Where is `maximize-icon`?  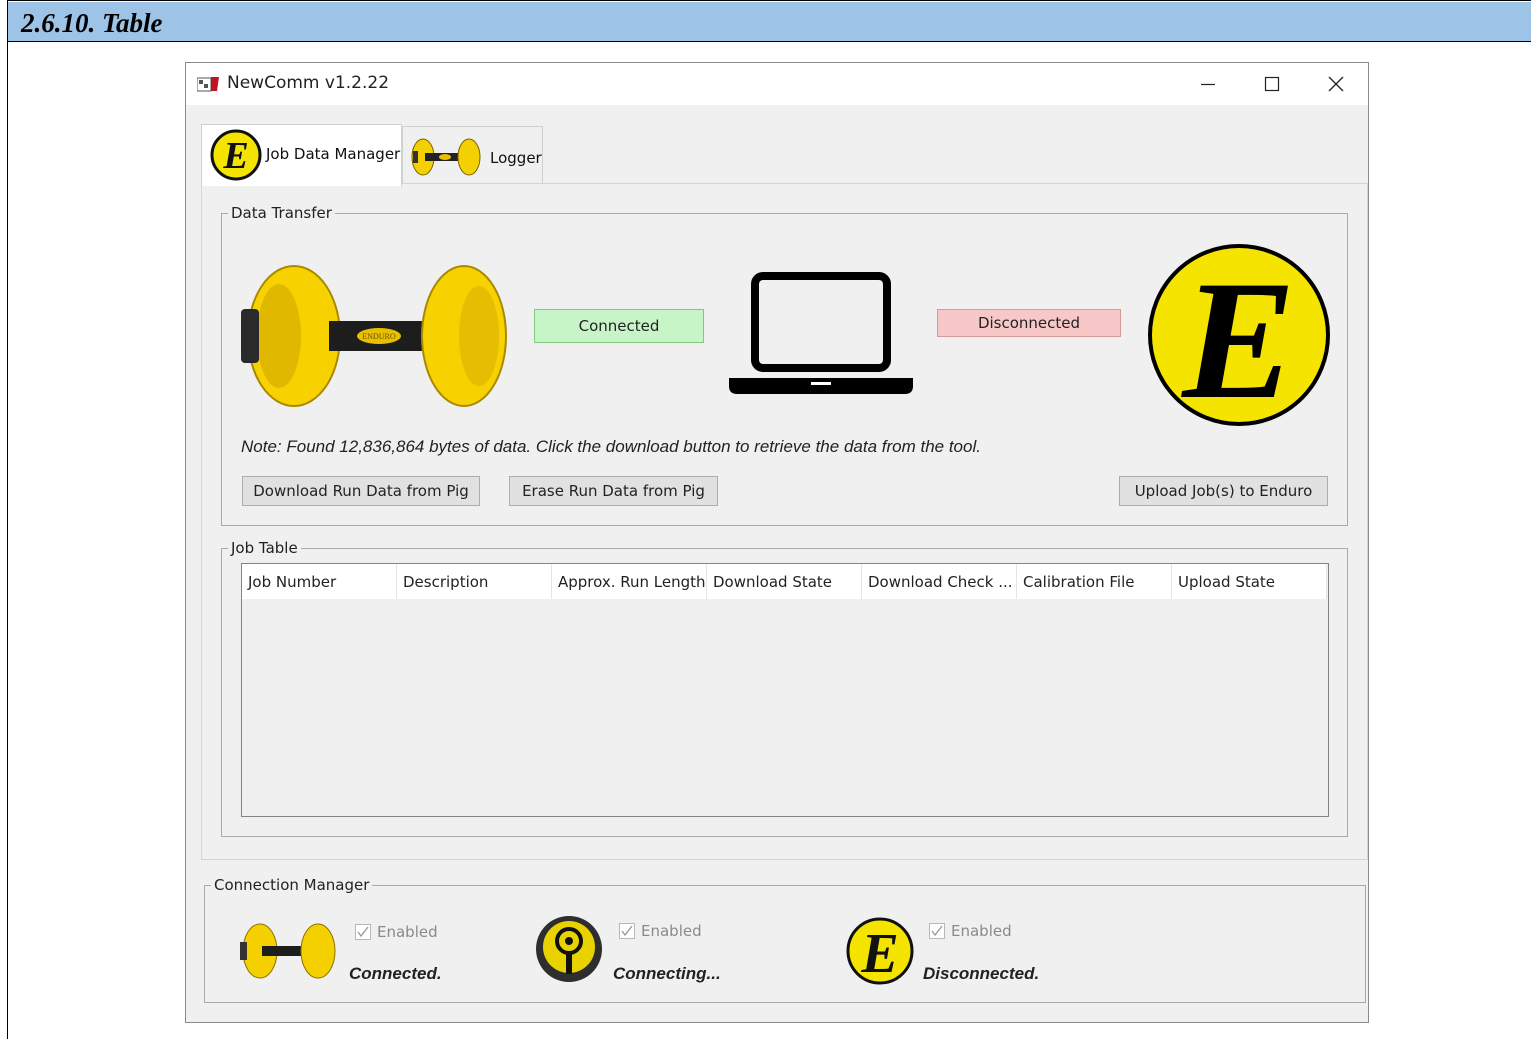 maximize-icon is located at coordinates (1272, 84).